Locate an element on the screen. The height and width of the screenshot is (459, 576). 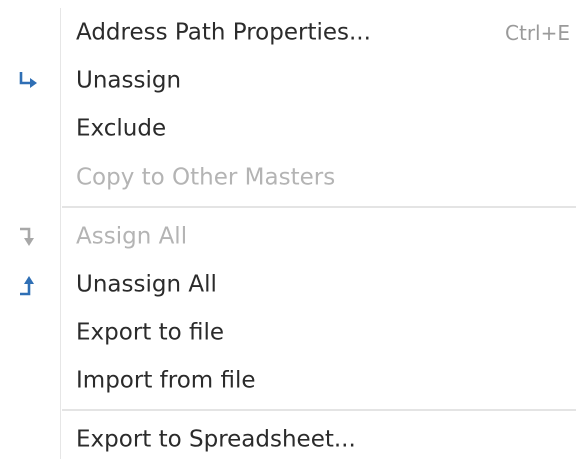
menu-item-label: Unassign All is located at coordinates (146, 284).